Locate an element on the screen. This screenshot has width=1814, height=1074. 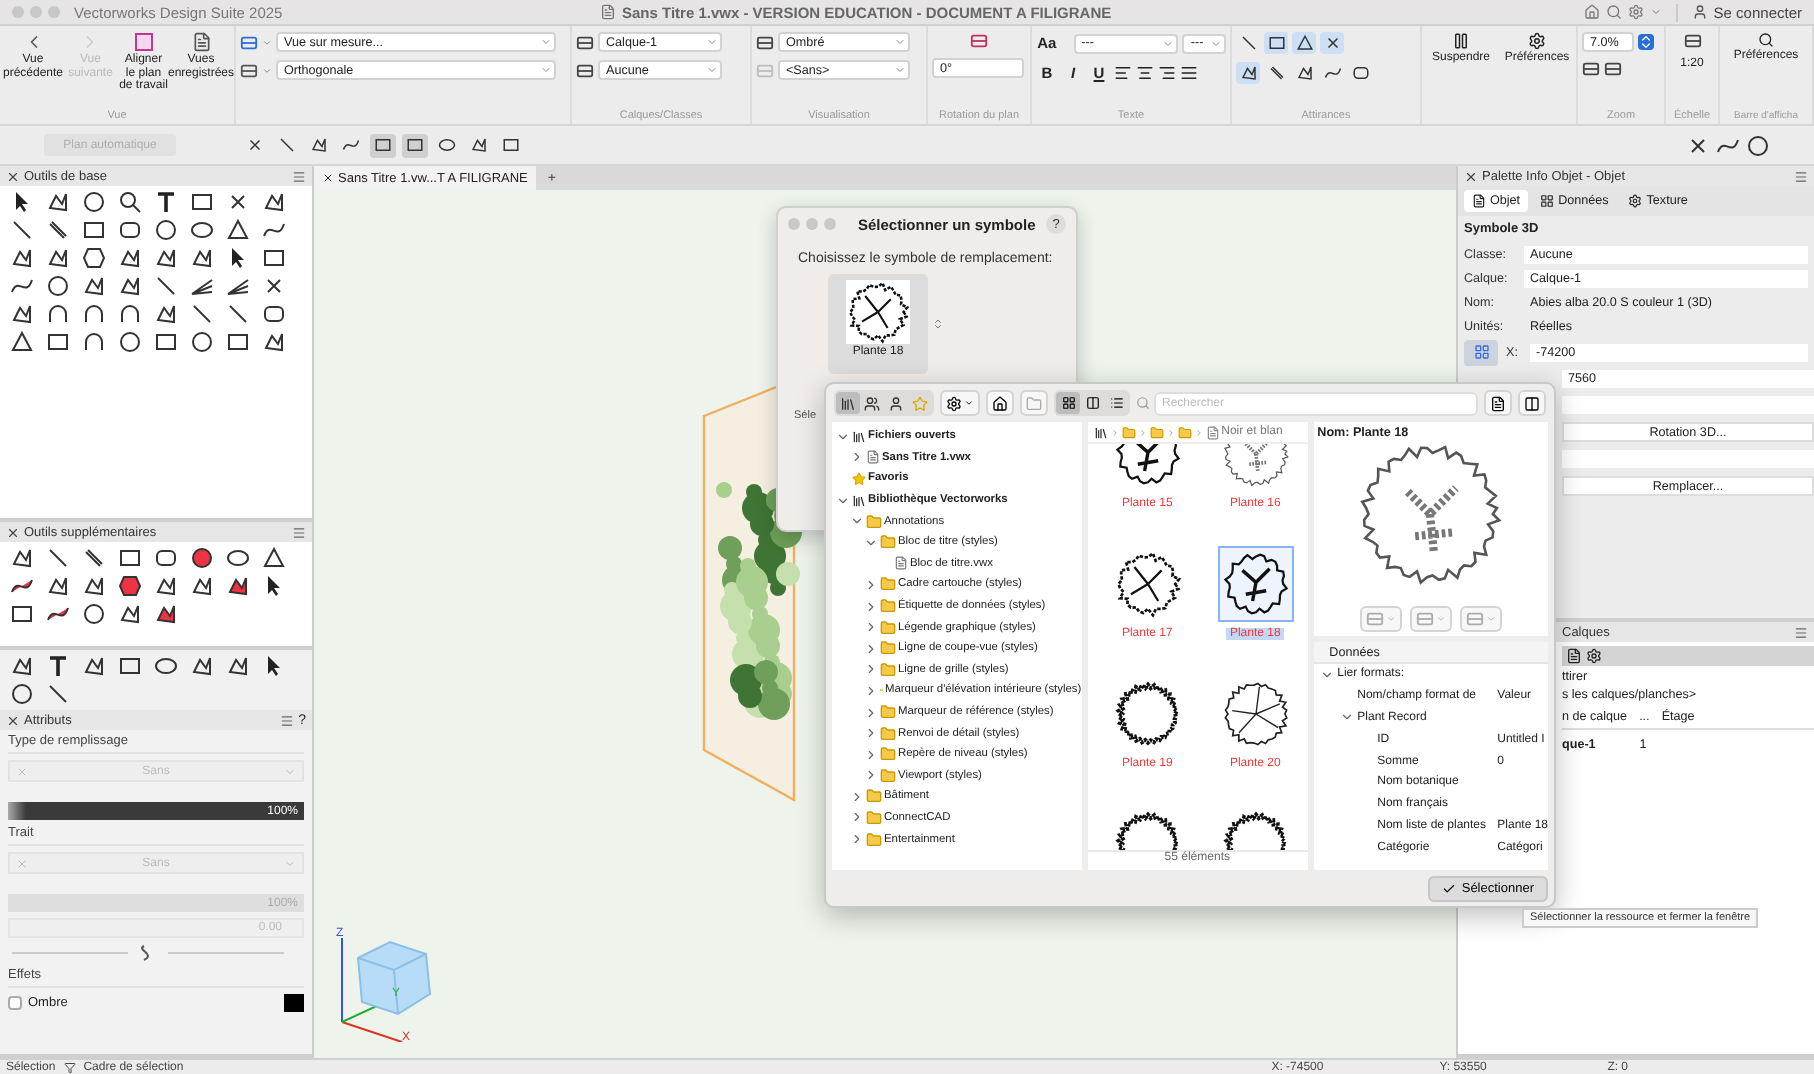
stepper-icon is located at coordinates (1646, 42).